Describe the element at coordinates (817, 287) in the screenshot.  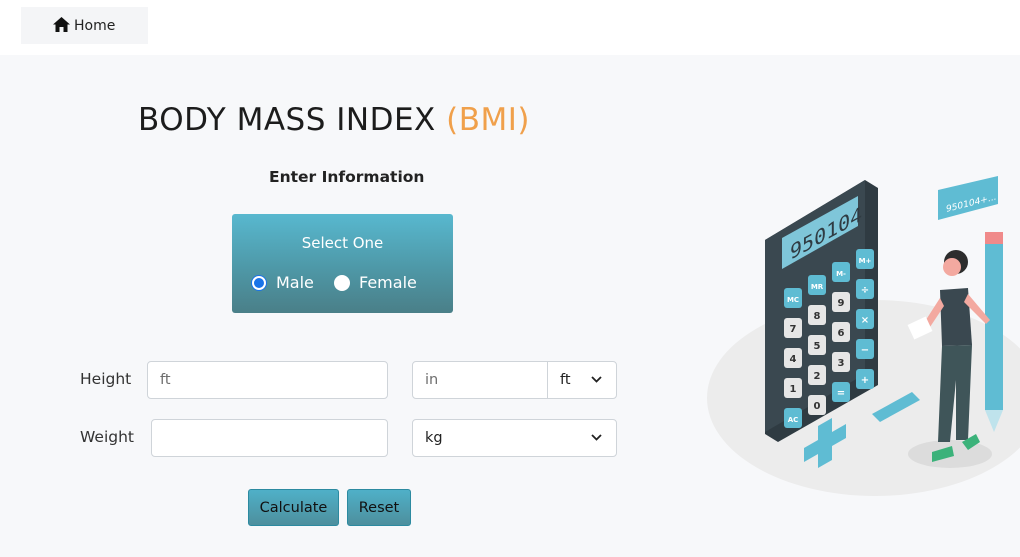
I see `calculator-key-label: MR` at that location.